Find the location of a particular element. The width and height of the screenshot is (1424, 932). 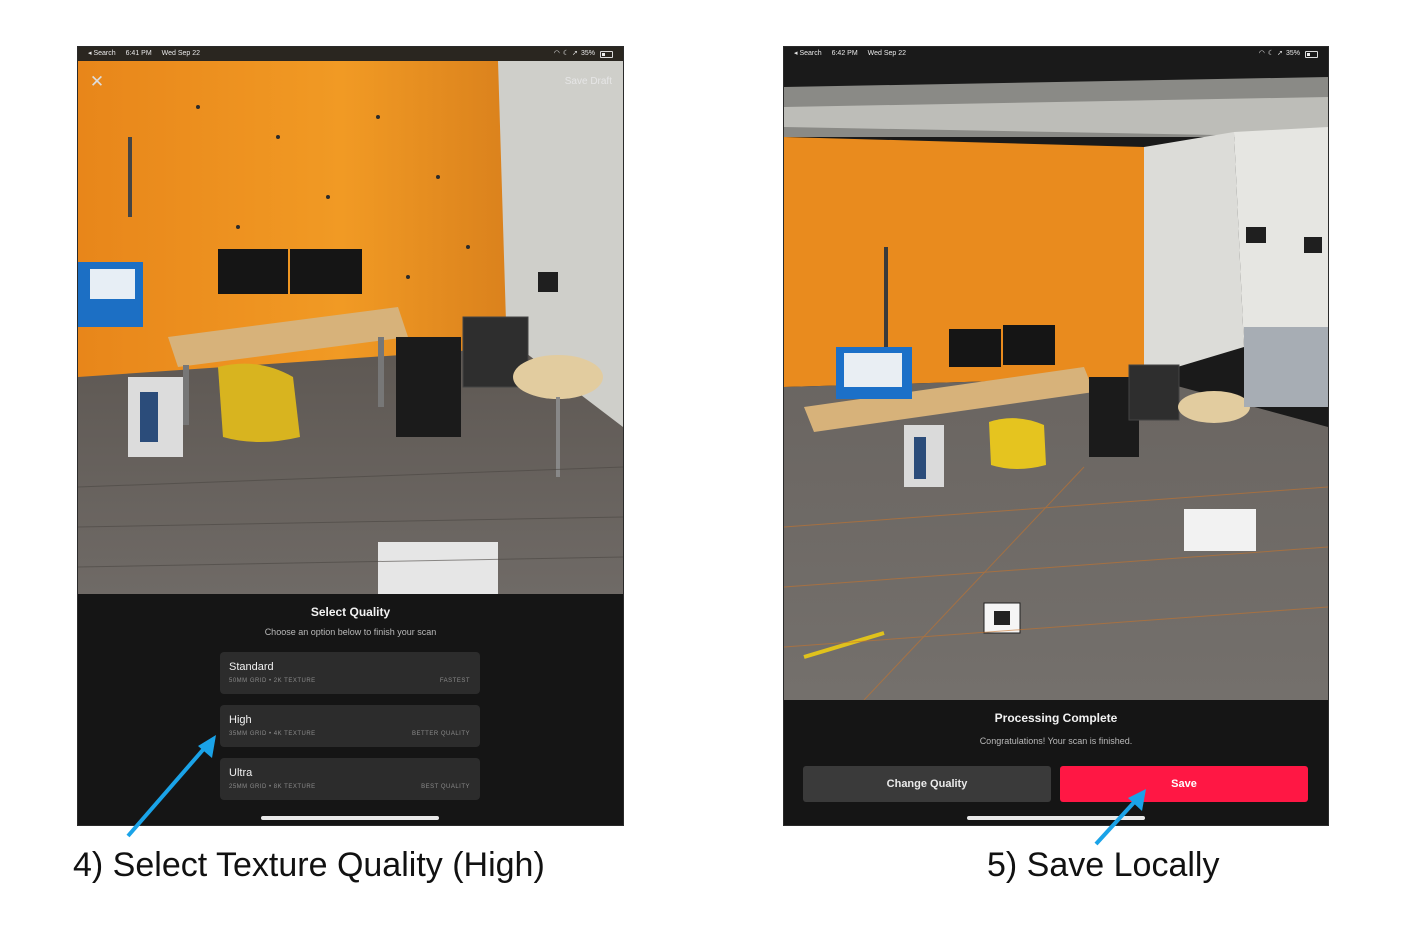

status-time: 6:41 PM is located at coordinates (138, 53).